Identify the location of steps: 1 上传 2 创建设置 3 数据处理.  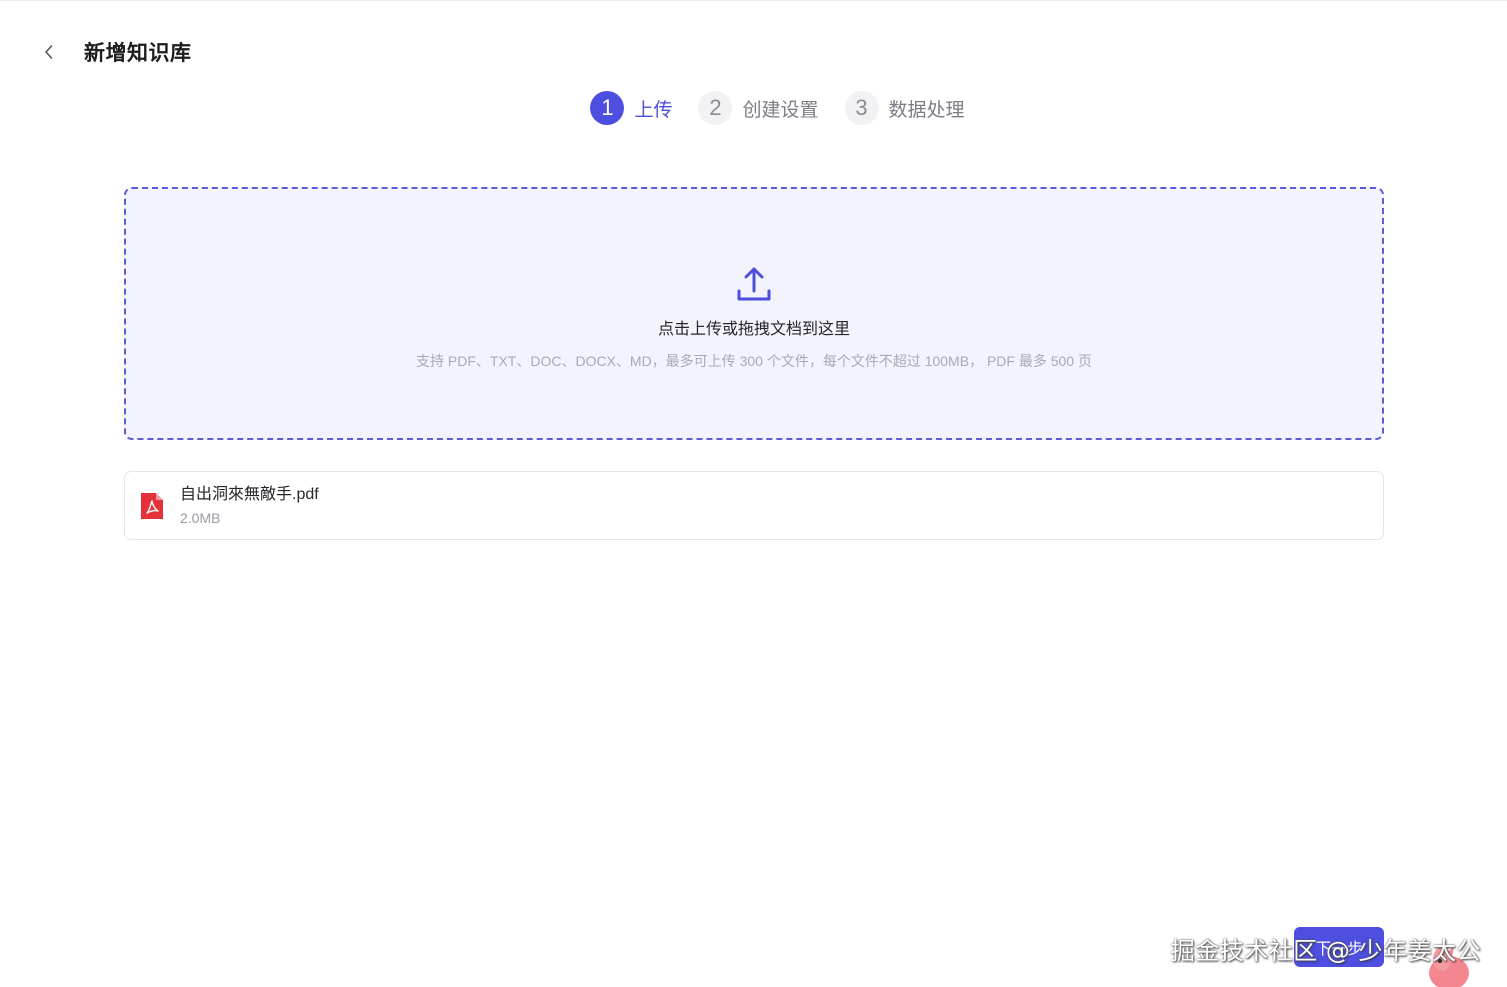
(753, 108).